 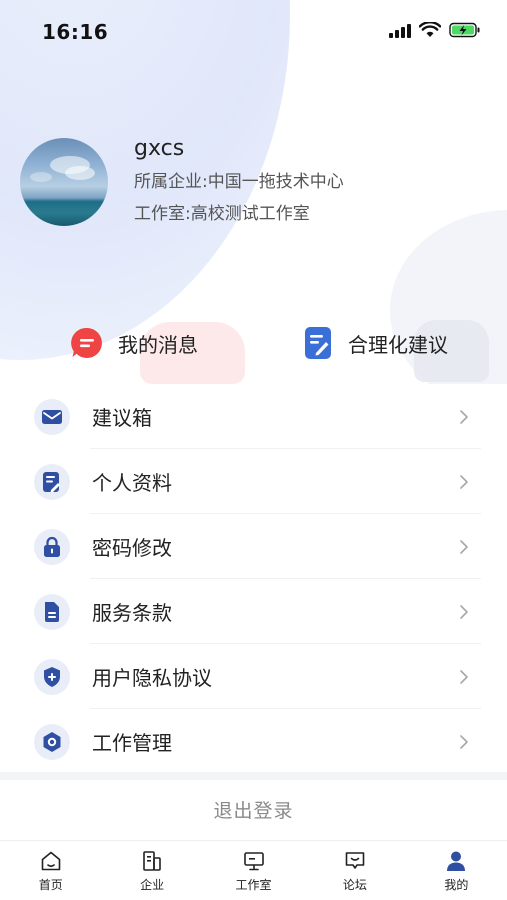 I want to click on signal-icon, so click(x=400, y=30).